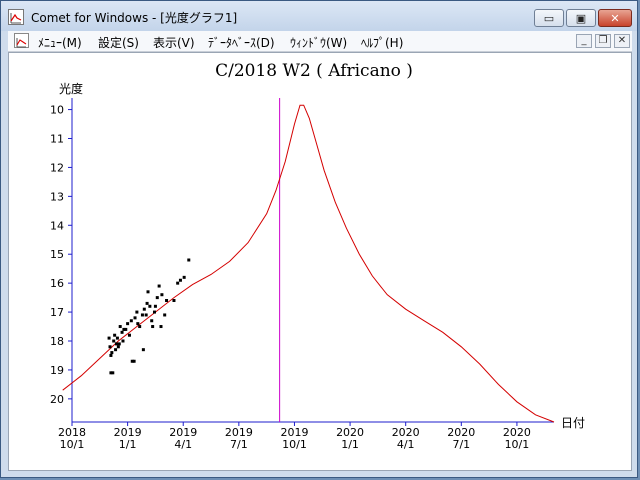  Describe the element at coordinates (16, 17) in the screenshot. I see `comet-app-icon` at that location.